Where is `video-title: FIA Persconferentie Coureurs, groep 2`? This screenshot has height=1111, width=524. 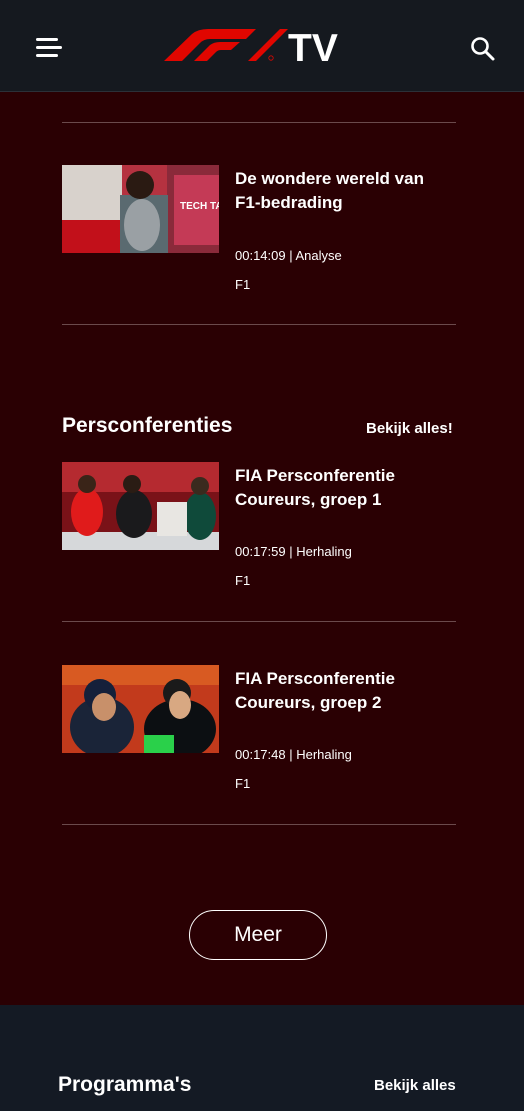 video-title: FIA Persconferentie Coureurs, groep 2 is located at coordinates (335, 690).